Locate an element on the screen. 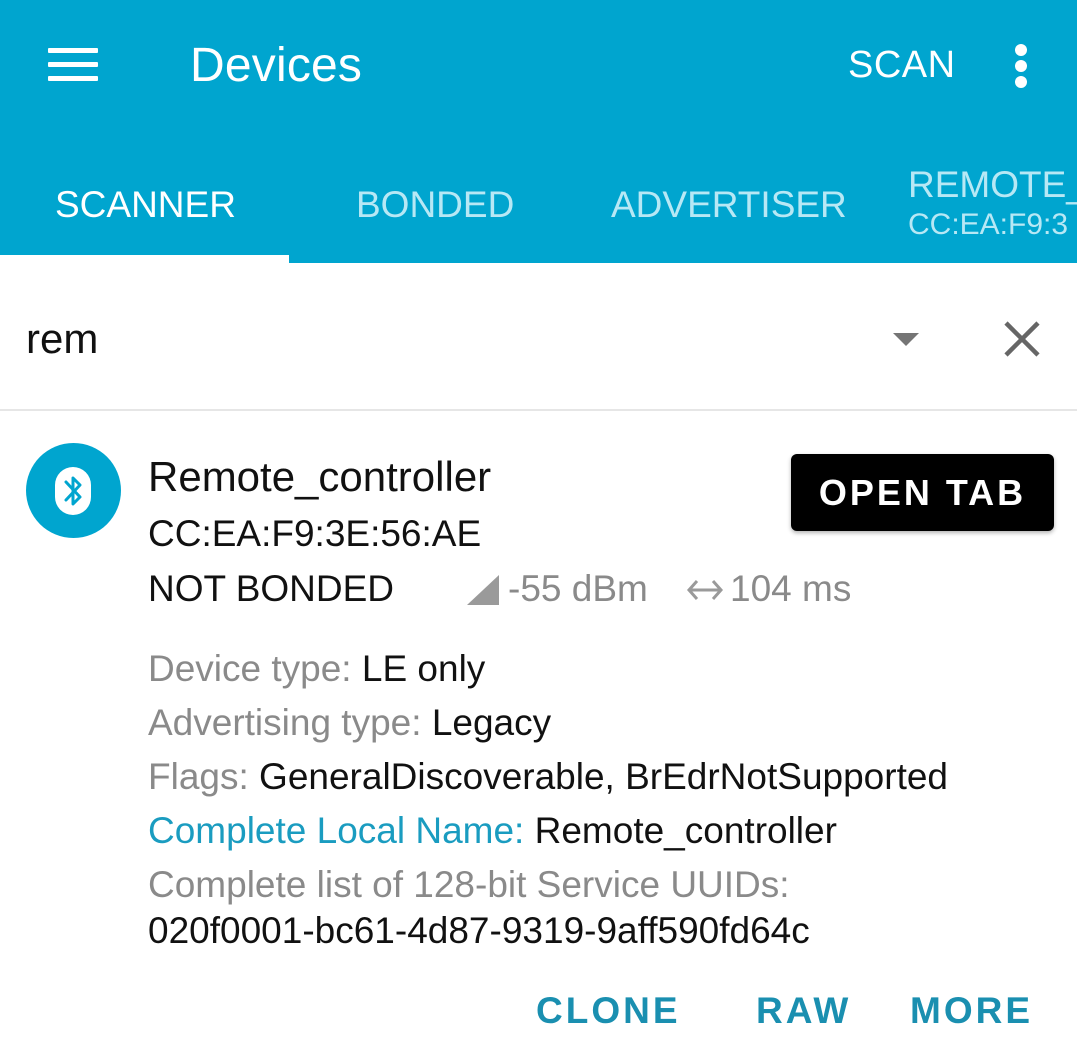 The image size is (1077, 1056). signal-strength-icon is located at coordinates (483, 590).